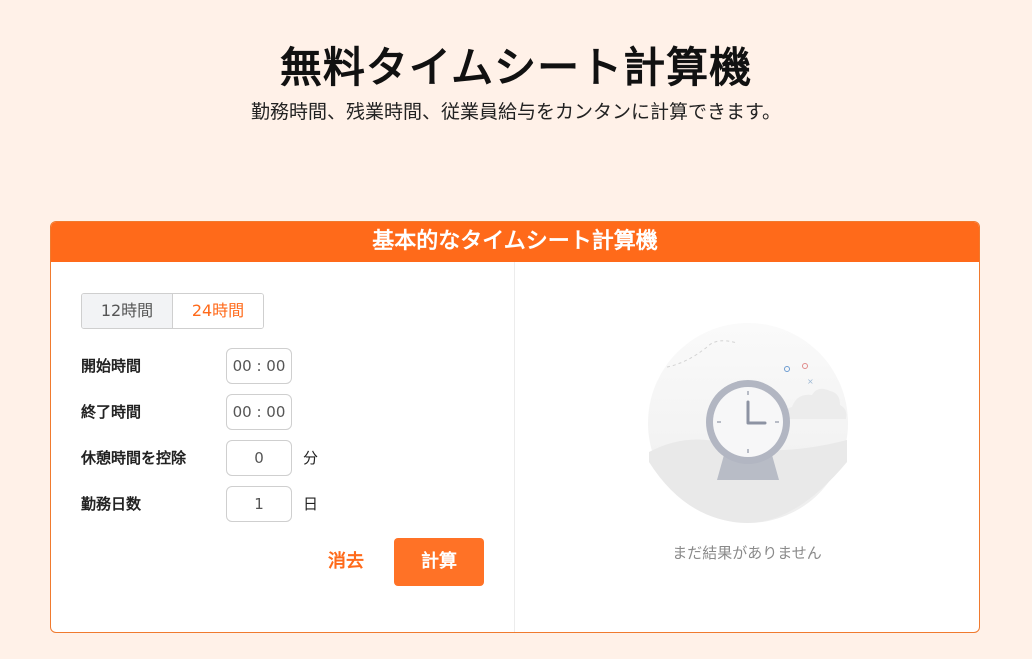 The height and width of the screenshot is (659, 1032). Describe the element at coordinates (218, 311) in the screenshot. I see `toggle-24-hour: 24時間` at that location.